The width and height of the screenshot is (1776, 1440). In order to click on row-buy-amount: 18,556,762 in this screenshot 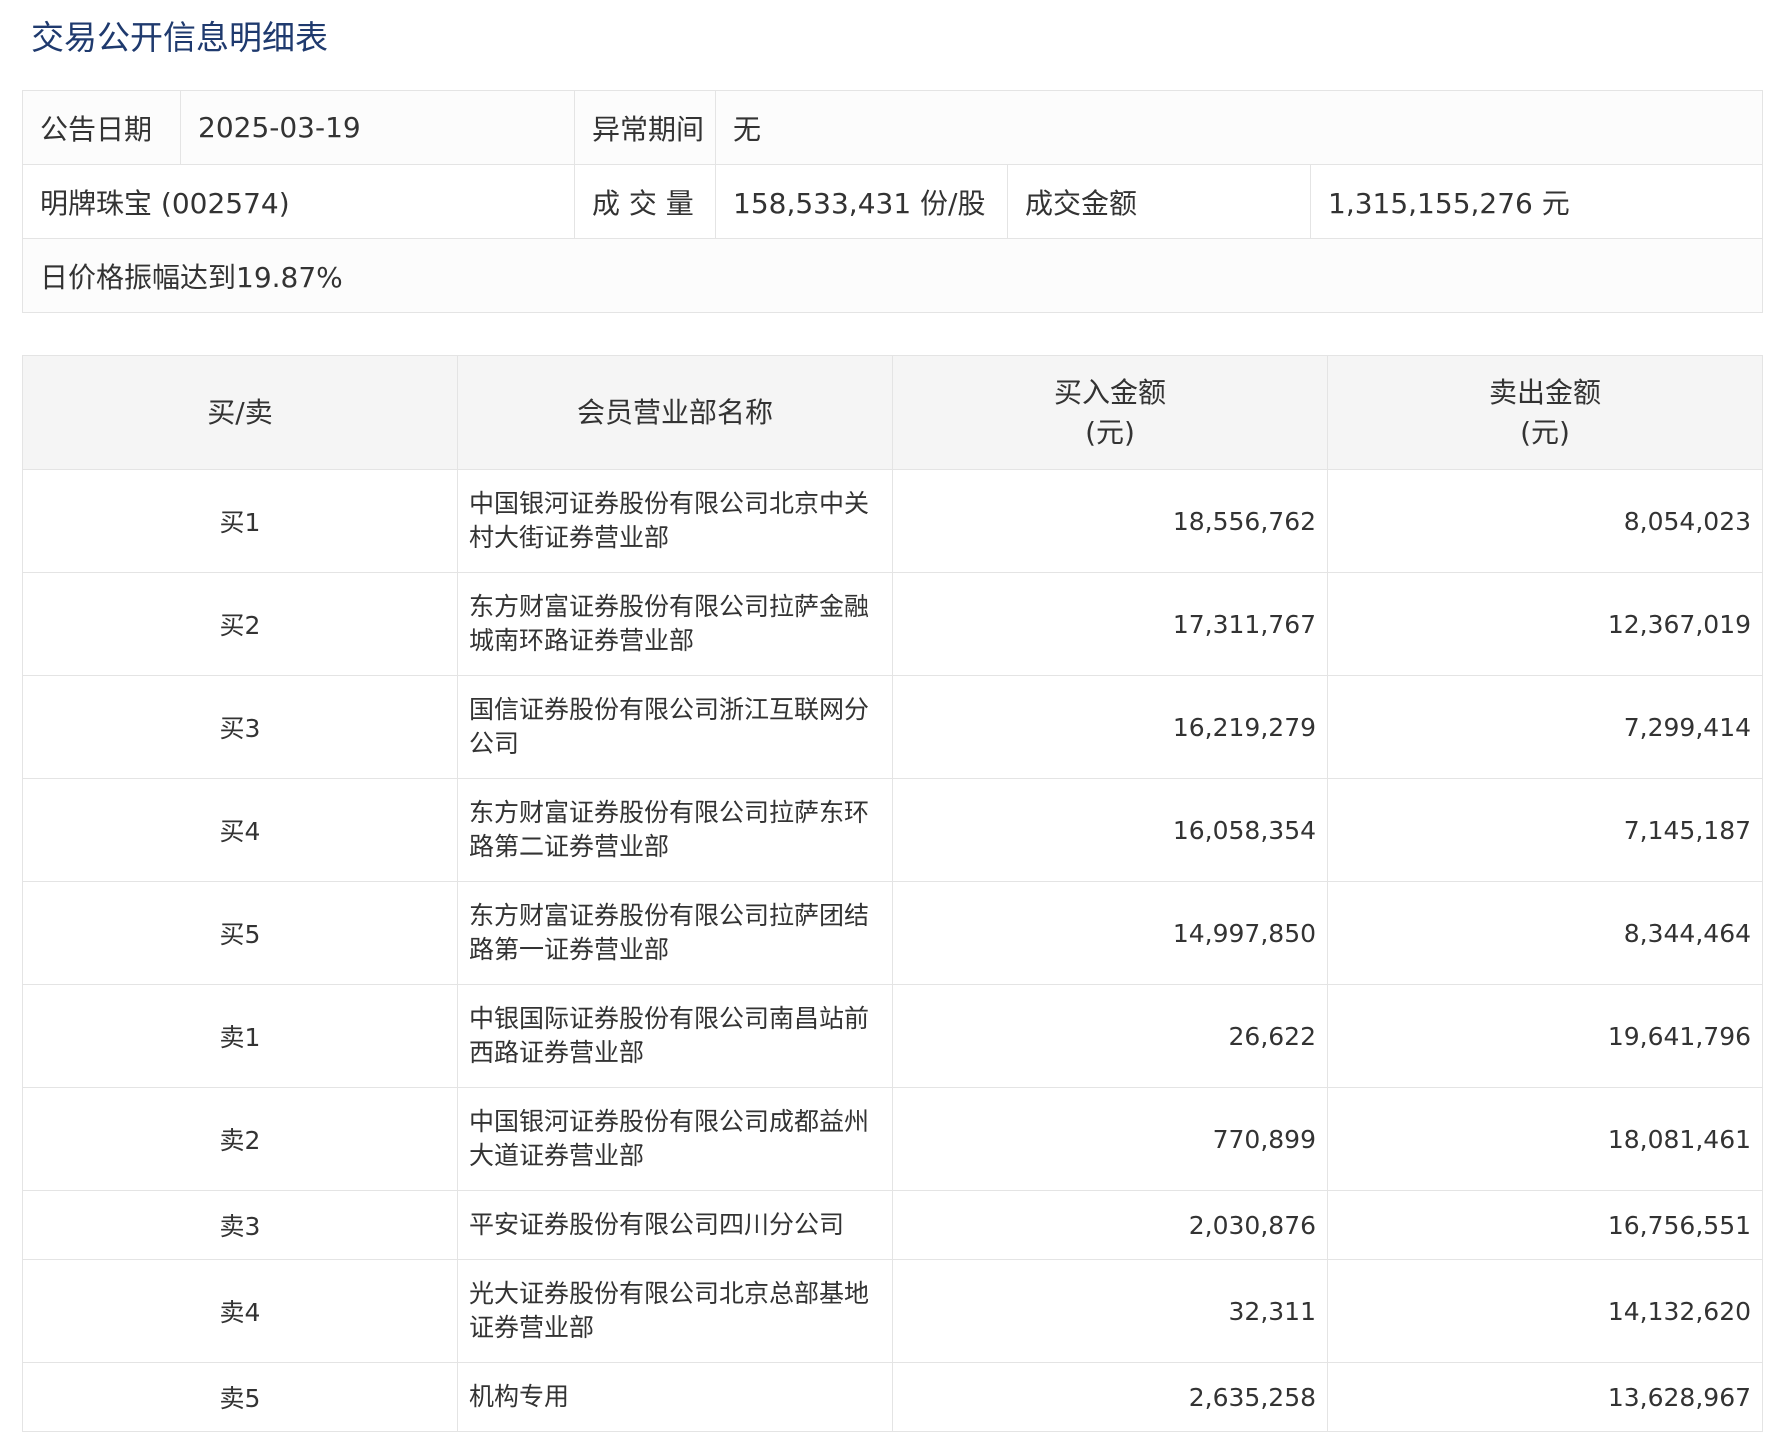, I will do `click(1110, 521)`.